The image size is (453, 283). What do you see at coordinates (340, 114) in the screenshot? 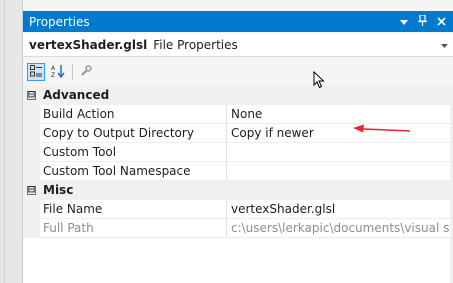
I see `property-value: None` at bounding box center [340, 114].